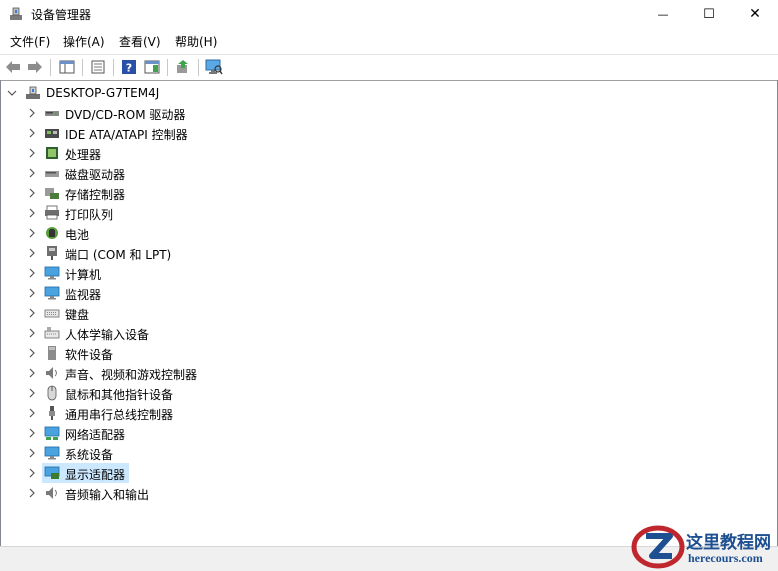 Image resolution: width=778 pixels, height=571 pixels. I want to click on storage-controller-icon, so click(52, 193).